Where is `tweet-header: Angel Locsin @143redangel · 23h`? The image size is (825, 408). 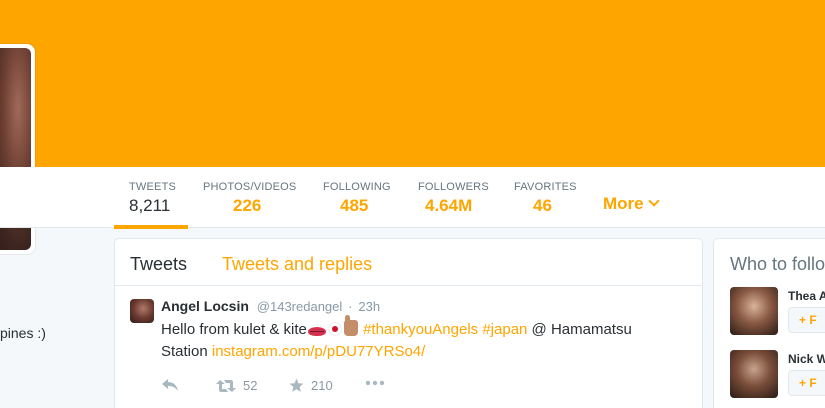 tweet-header: Angel Locsin @143redangel · 23h is located at coordinates (270, 306).